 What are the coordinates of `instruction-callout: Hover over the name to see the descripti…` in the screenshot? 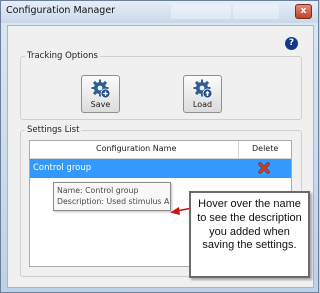 It's located at (249, 234).